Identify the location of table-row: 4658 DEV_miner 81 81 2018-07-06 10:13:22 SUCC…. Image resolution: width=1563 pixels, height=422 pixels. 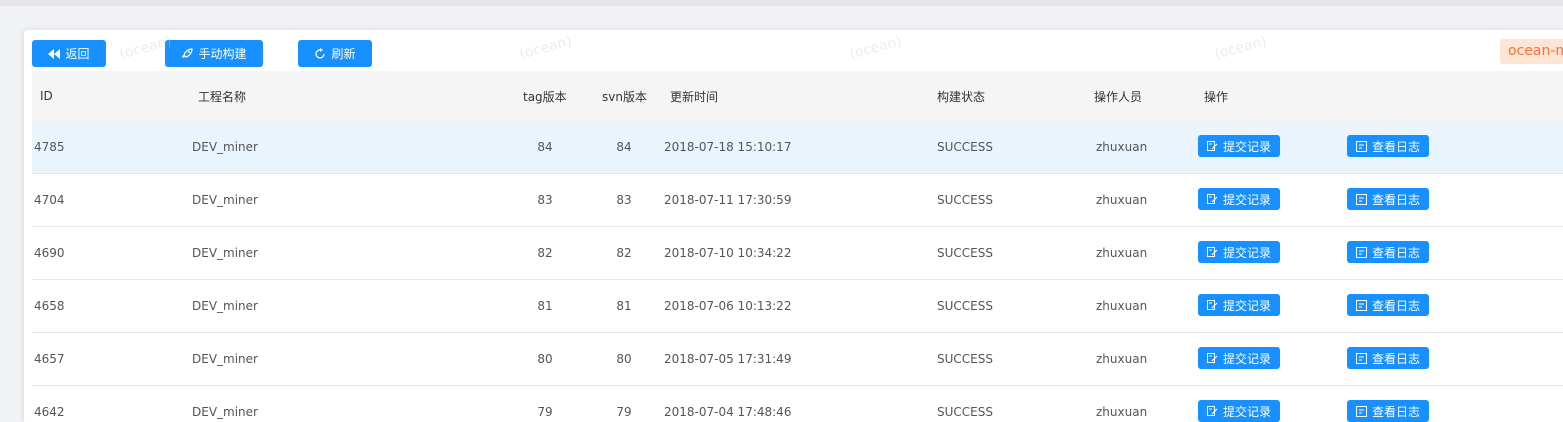
(797, 306).